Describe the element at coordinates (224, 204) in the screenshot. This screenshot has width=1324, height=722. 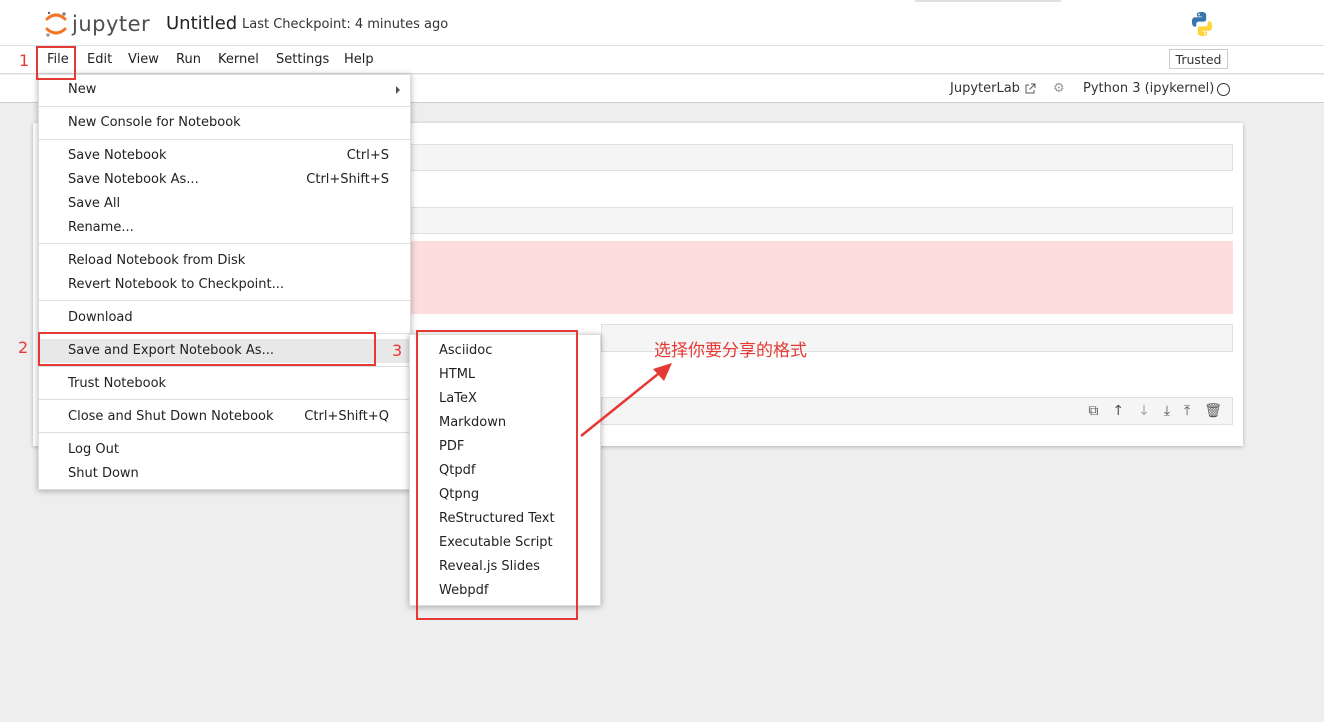
I see `menu-save-all: Save All` at that location.